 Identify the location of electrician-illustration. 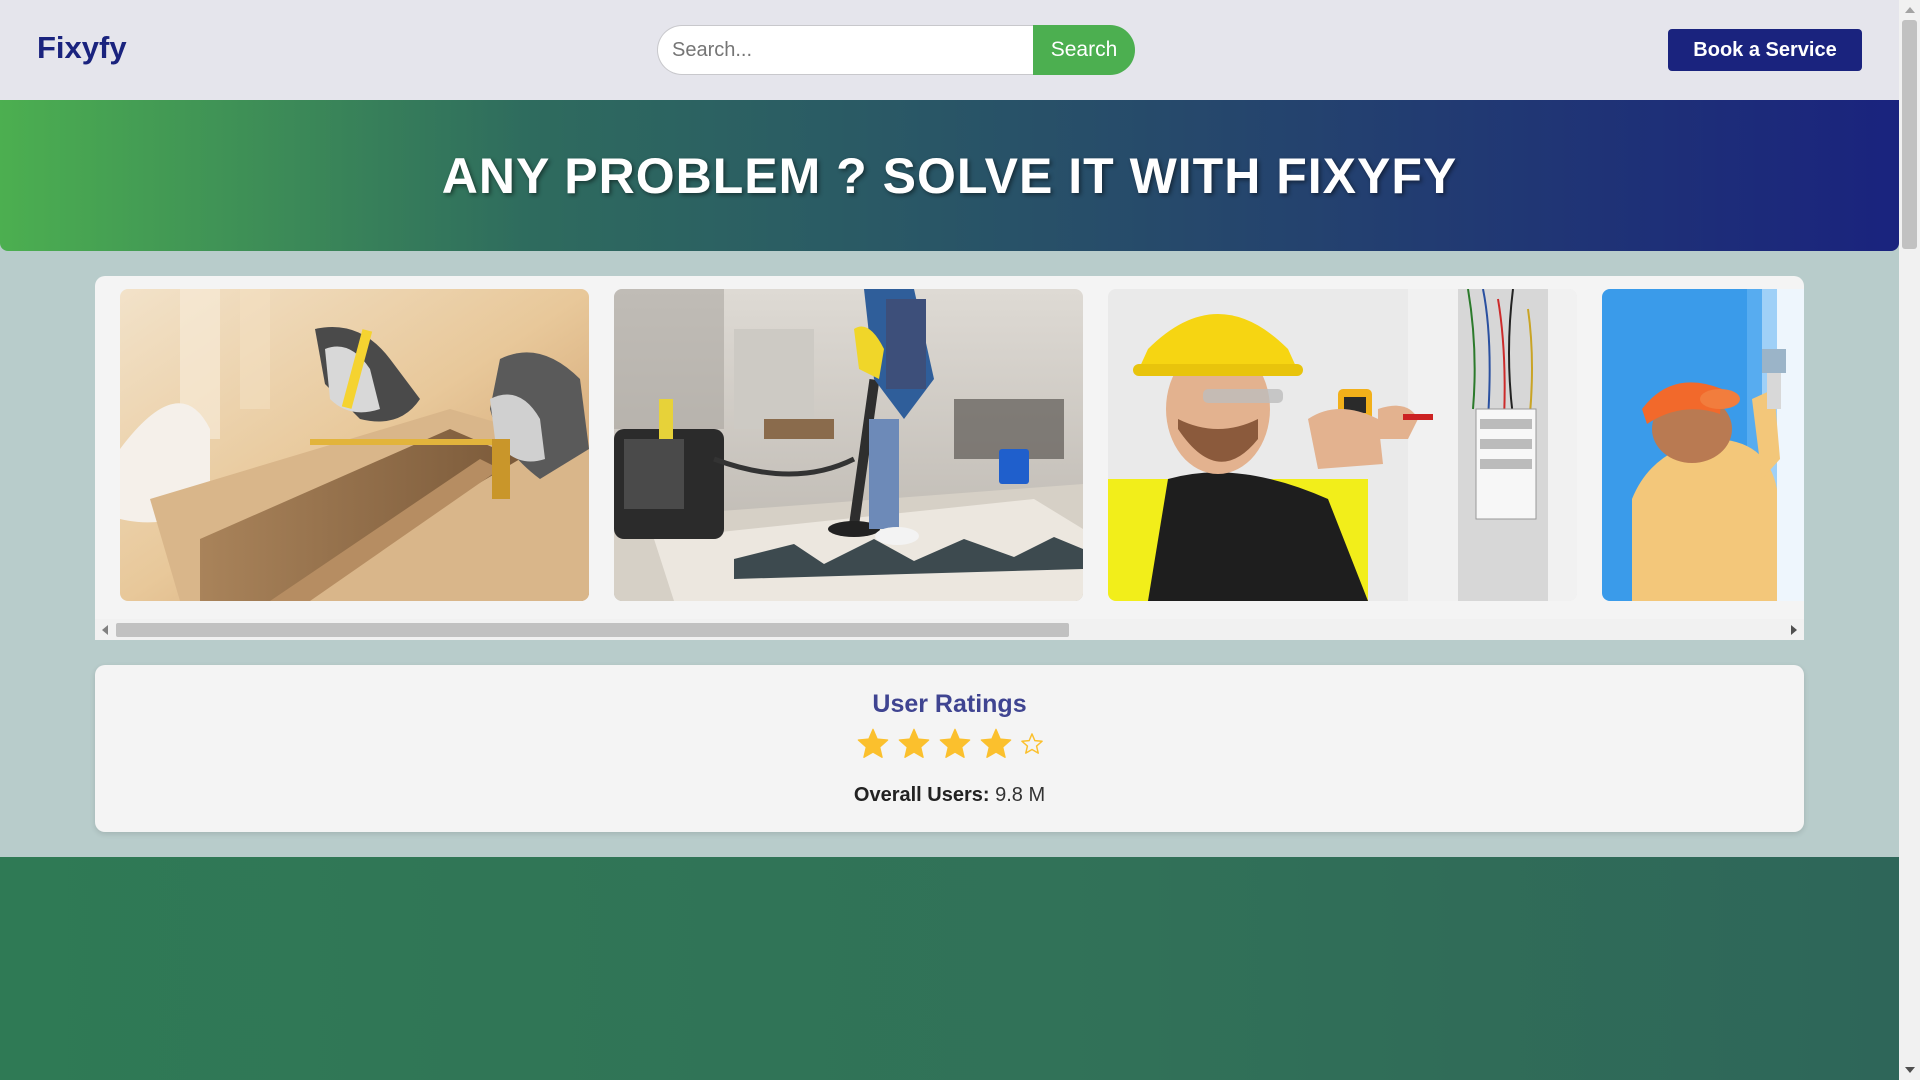
(1342, 445).